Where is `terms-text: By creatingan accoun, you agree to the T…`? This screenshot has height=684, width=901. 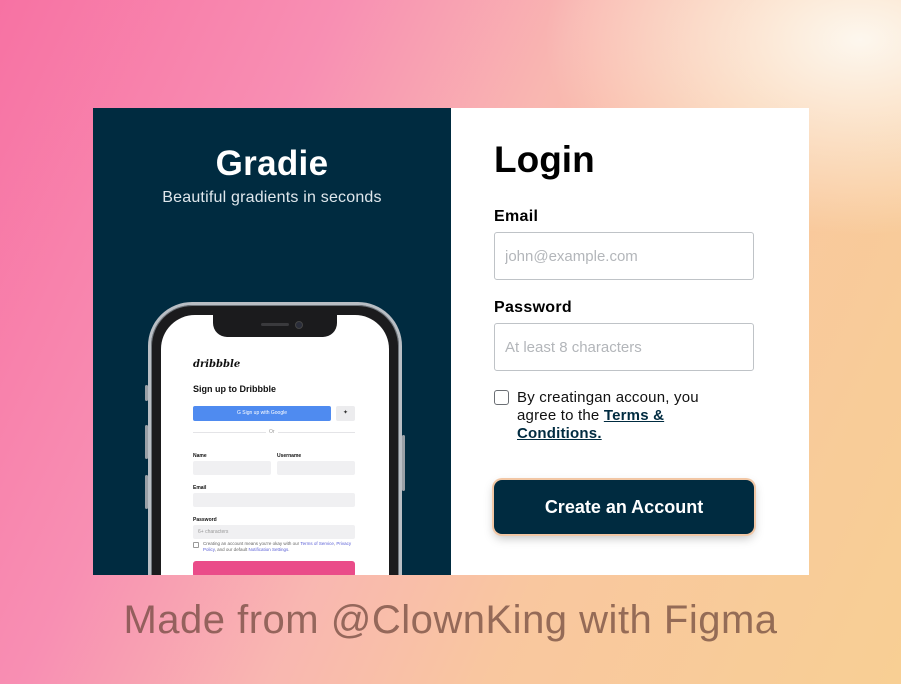 terms-text: By creatingan accoun, you agree to the T… is located at coordinates (627, 416).